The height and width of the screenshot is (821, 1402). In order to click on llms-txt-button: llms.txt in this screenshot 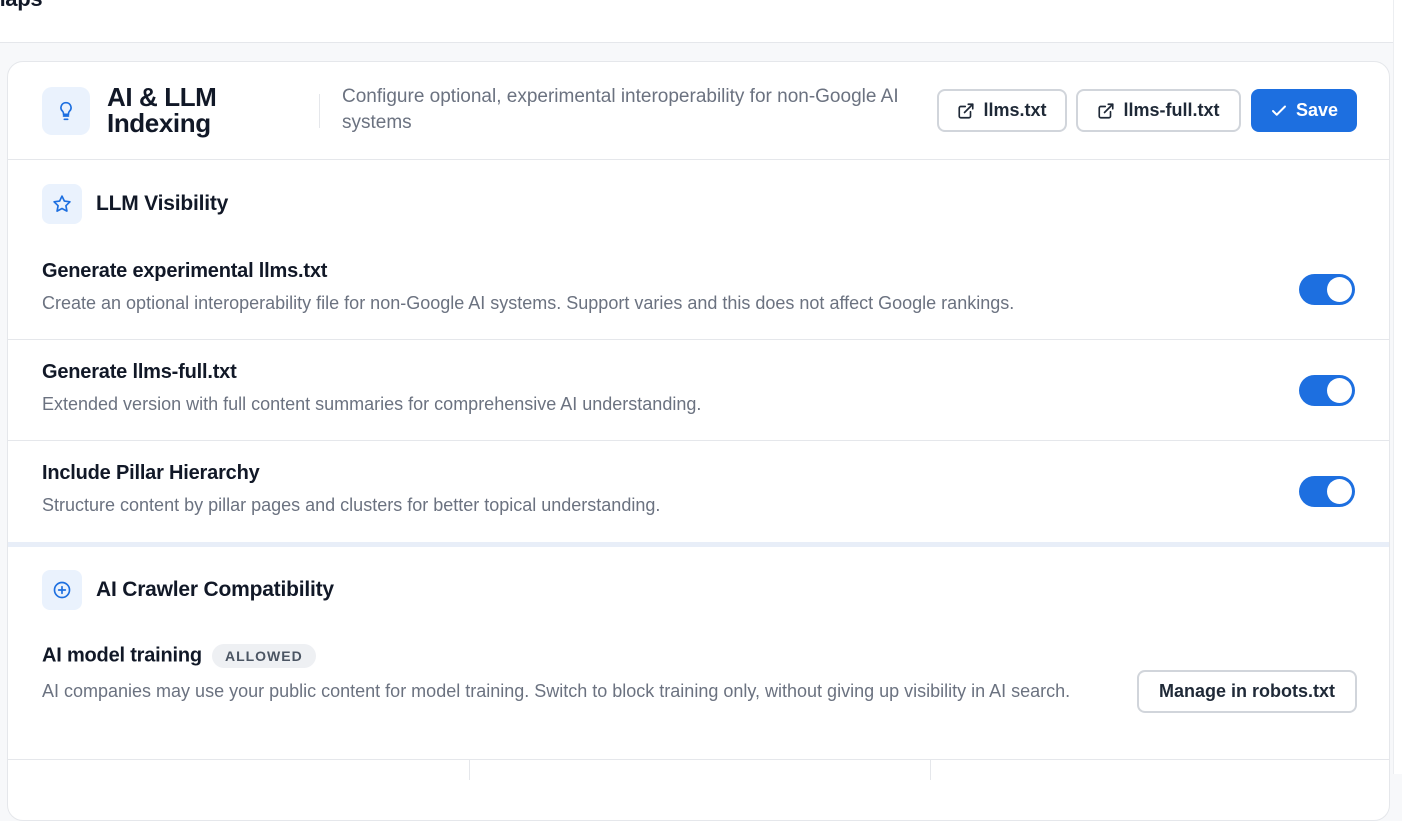, I will do `click(1002, 110)`.